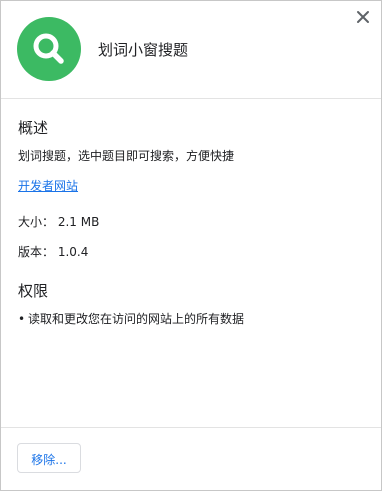  What do you see at coordinates (33, 291) in the screenshot?
I see `permissions-heading: 权限` at bounding box center [33, 291].